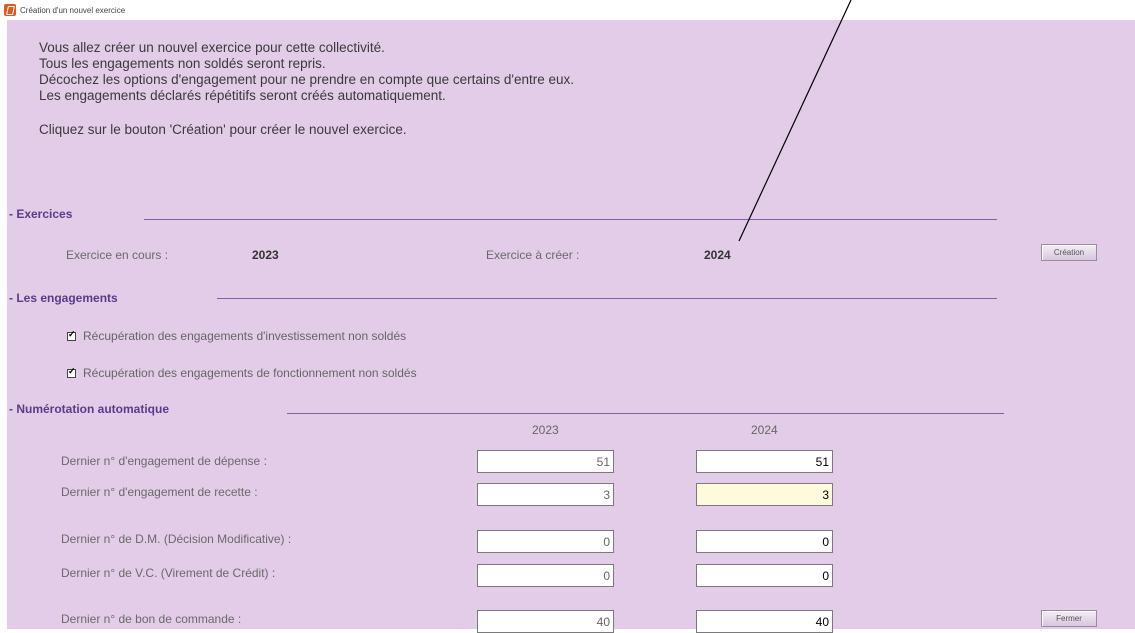 The width and height of the screenshot is (1135, 633). What do you see at coordinates (159, 492) in the screenshot?
I see `row-label-recette: Dernier n° d'engagement de recette :` at bounding box center [159, 492].